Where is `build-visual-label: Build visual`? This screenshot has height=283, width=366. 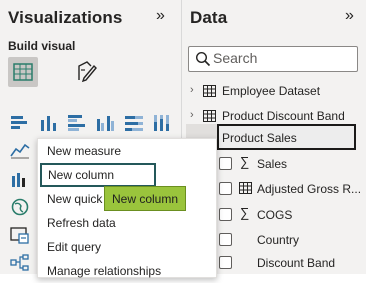
build-visual-label: Build visual is located at coordinates (42, 46).